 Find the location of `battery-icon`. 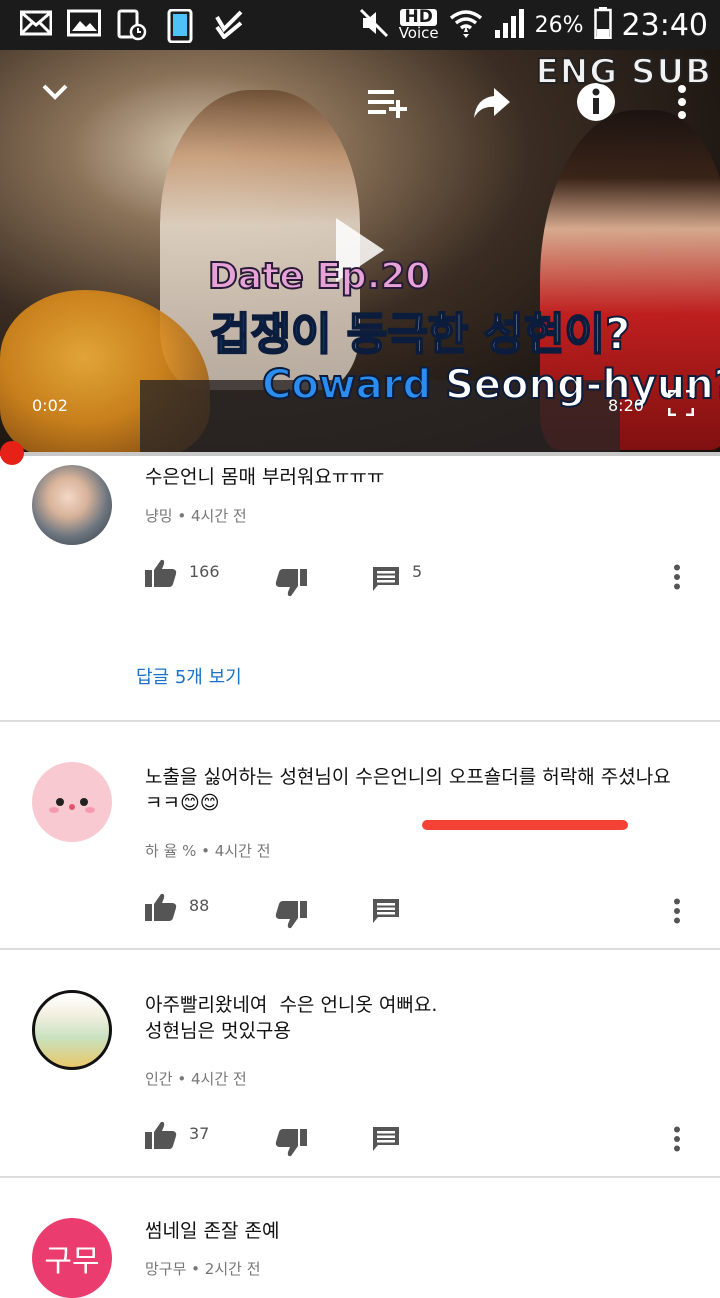

battery-icon is located at coordinates (602, 25).